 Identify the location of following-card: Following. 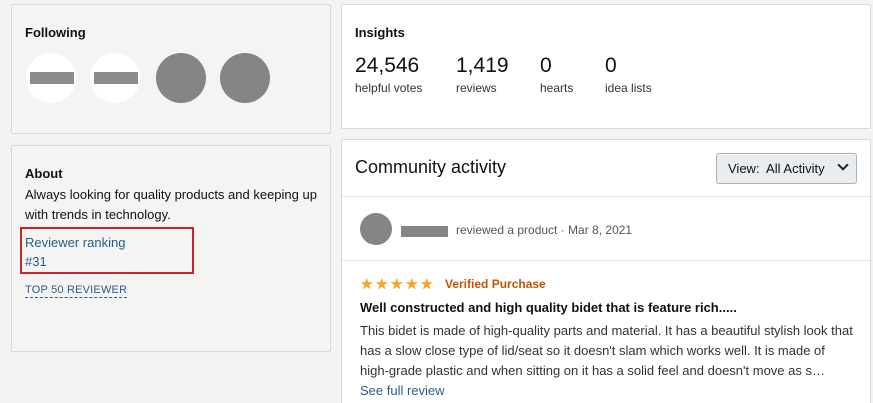
(171, 69).